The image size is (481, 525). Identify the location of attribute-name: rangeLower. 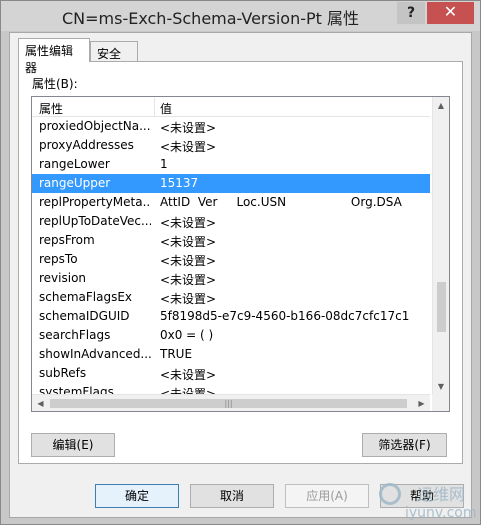
(74, 164).